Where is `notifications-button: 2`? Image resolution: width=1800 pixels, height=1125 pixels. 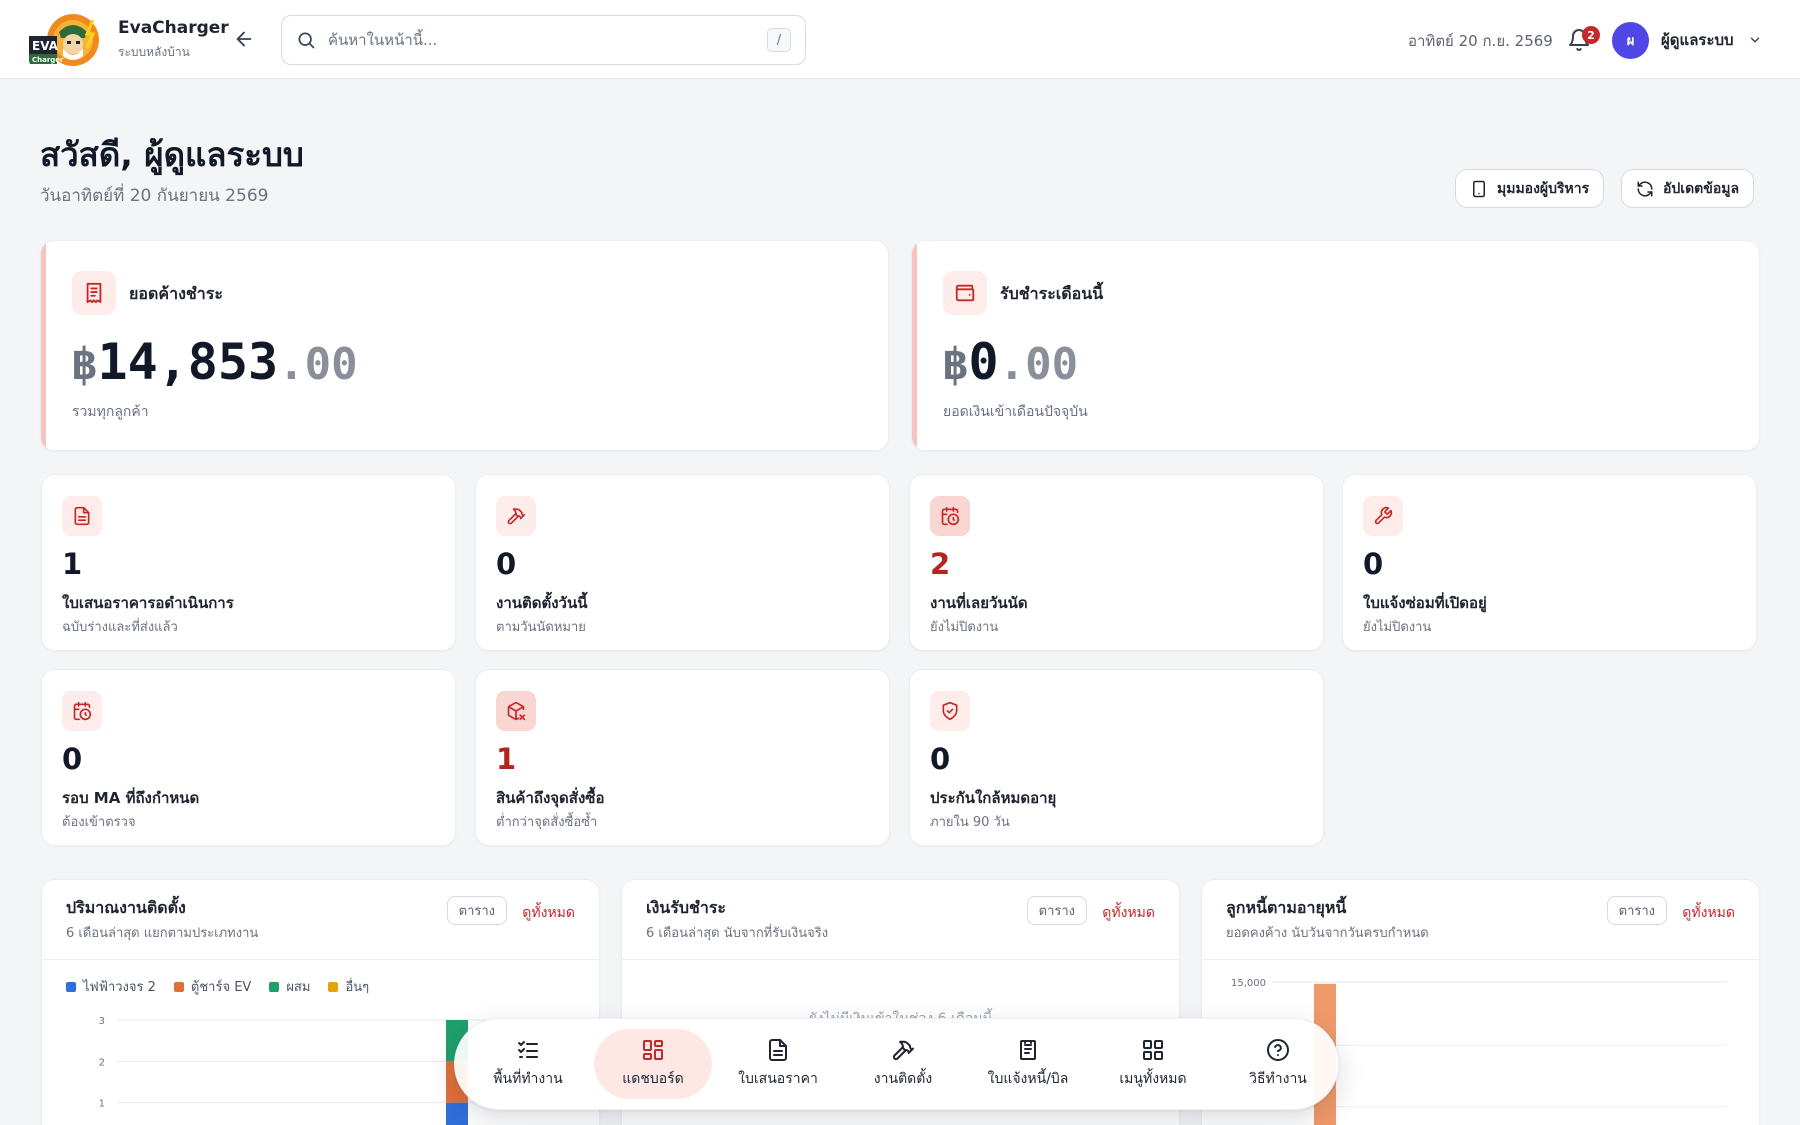 notifications-button: 2 is located at coordinates (1582, 39).